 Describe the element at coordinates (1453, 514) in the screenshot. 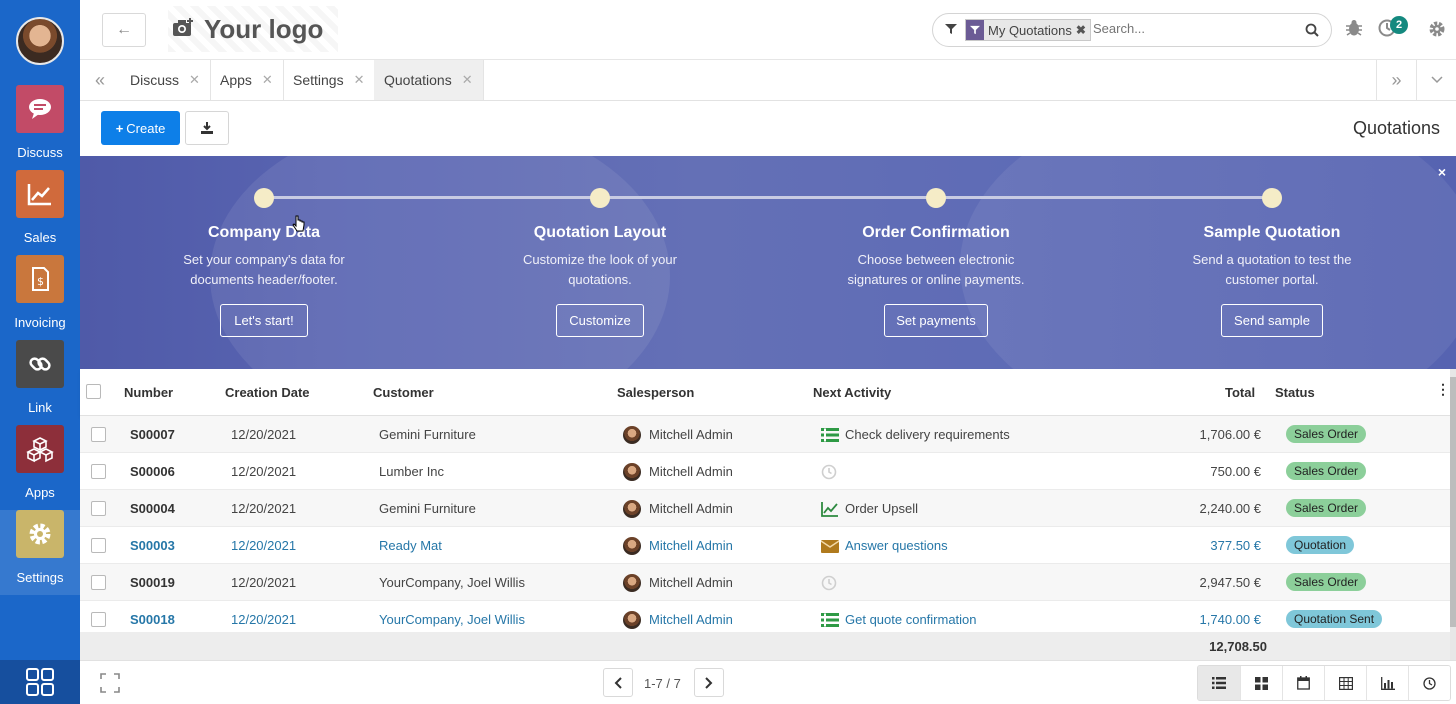

I see `scrollbar` at that location.